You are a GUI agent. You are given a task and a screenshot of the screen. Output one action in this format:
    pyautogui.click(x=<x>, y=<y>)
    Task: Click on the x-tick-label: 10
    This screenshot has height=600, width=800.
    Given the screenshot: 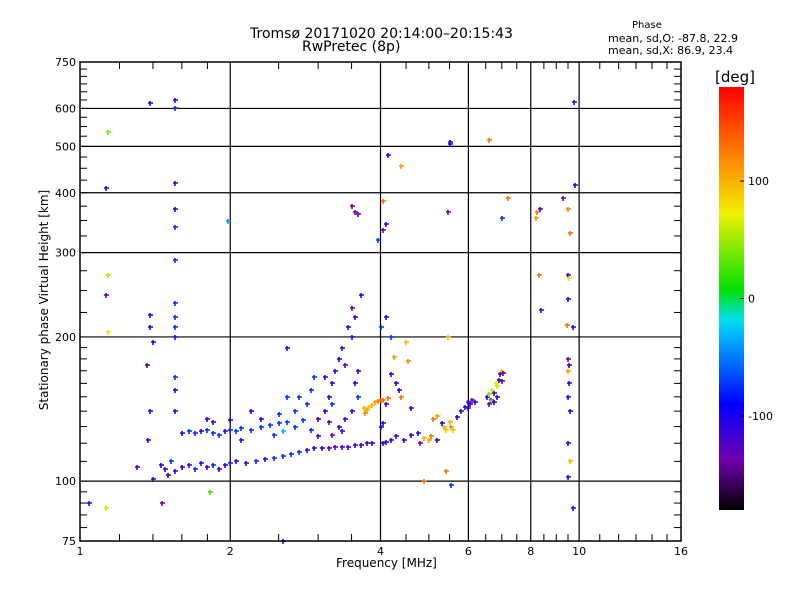 What is the action you would take?
    pyautogui.click(x=579, y=551)
    